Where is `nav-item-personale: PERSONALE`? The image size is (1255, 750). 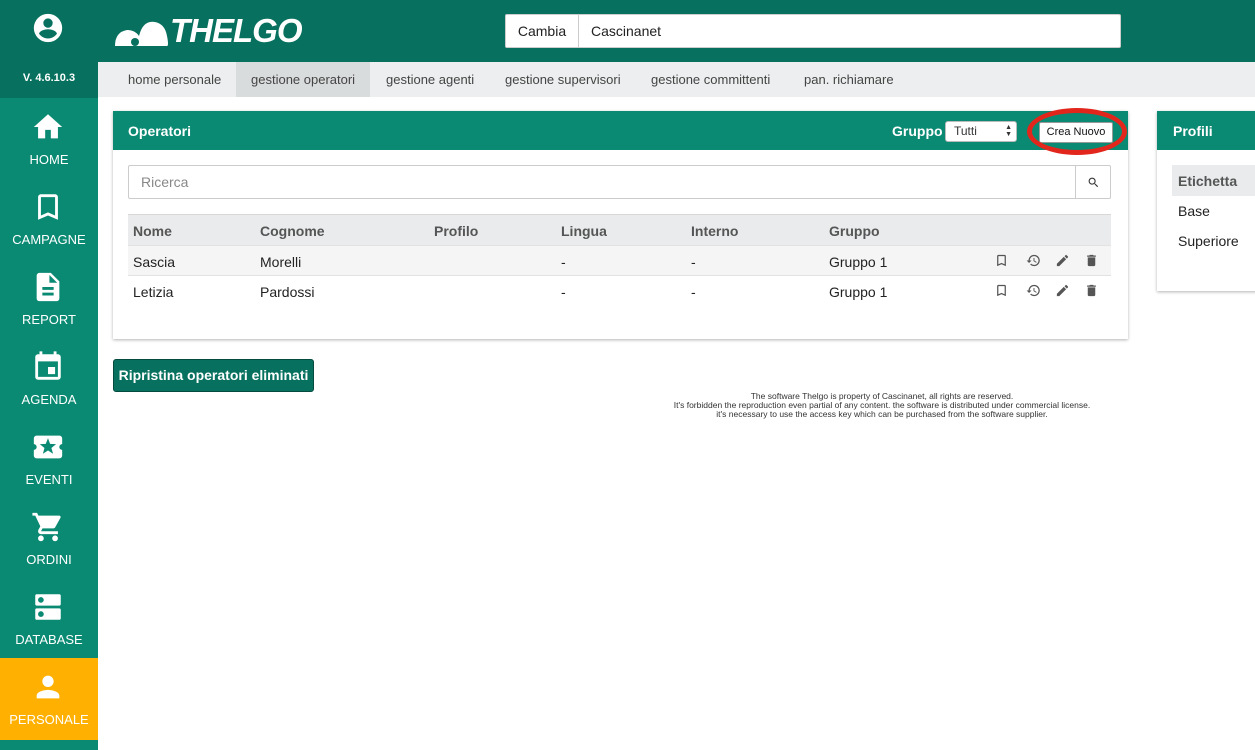
nav-item-personale: PERSONALE is located at coordinates (49, 699).